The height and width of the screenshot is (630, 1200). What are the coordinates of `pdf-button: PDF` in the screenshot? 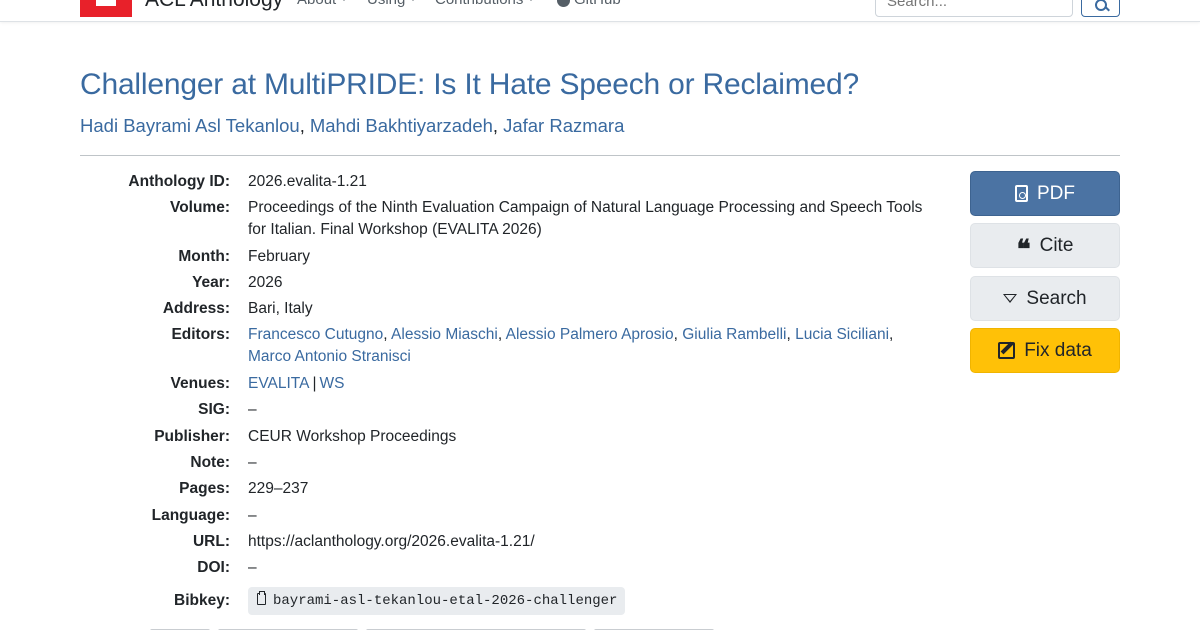 It's located at (1045, 193).